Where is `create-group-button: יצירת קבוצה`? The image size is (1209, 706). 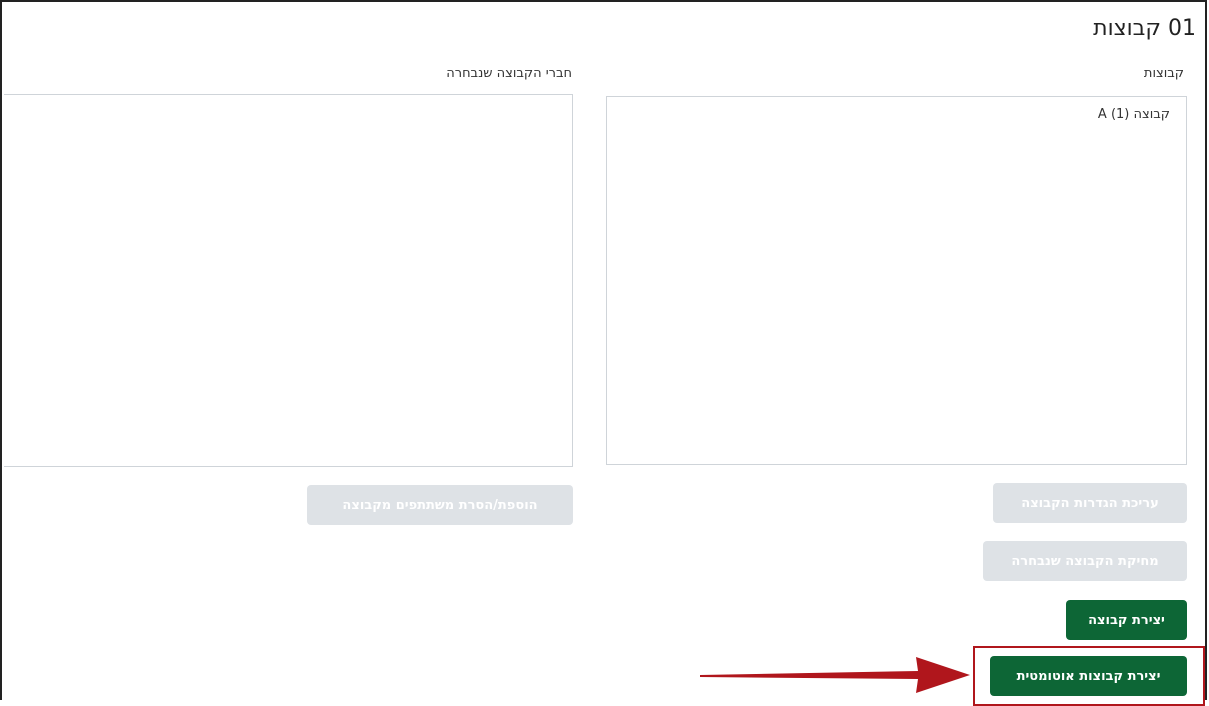
create-group-button: יצירת קבוצה is located at coordinates (1126, 620).